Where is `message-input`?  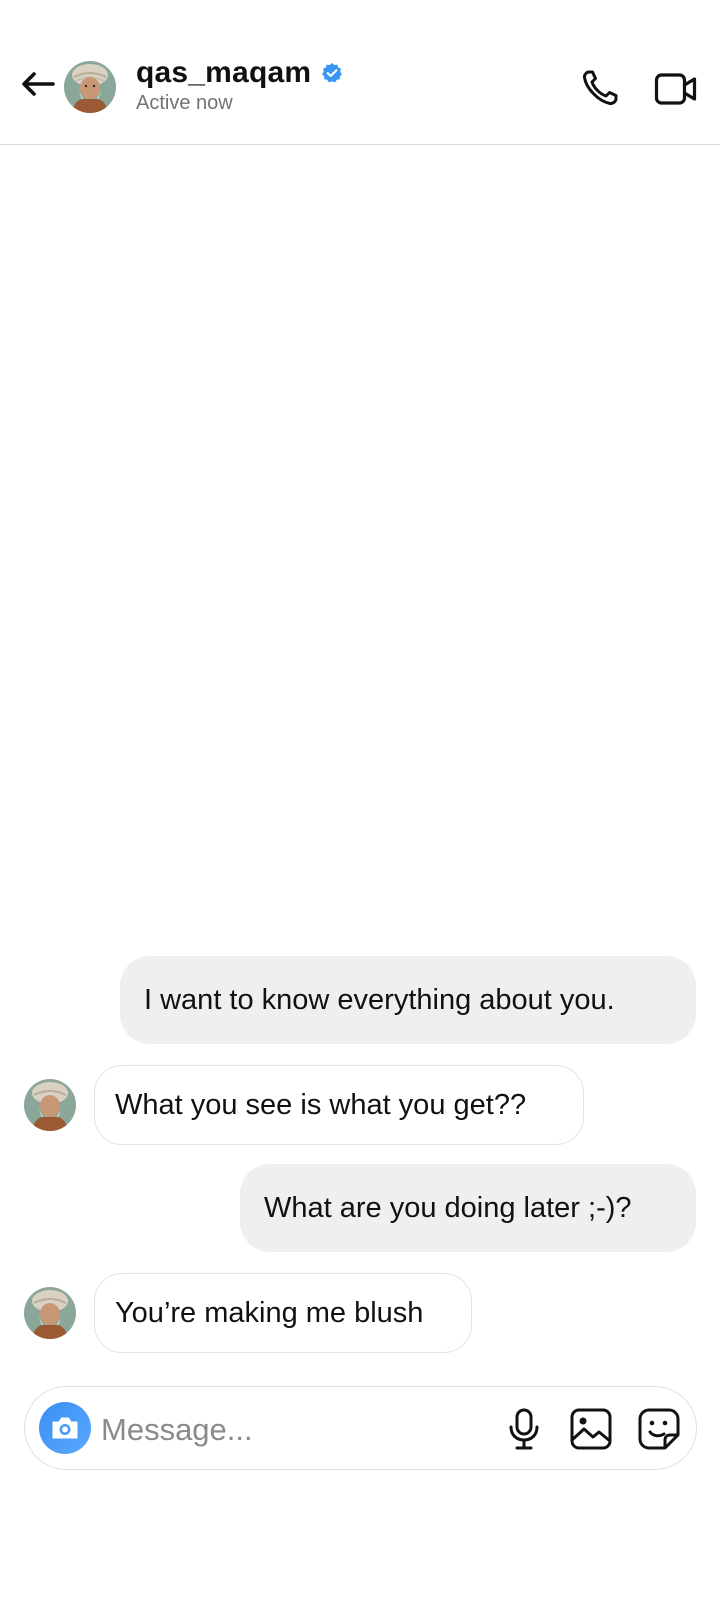 message-input is located at coordinates (251, 1430).